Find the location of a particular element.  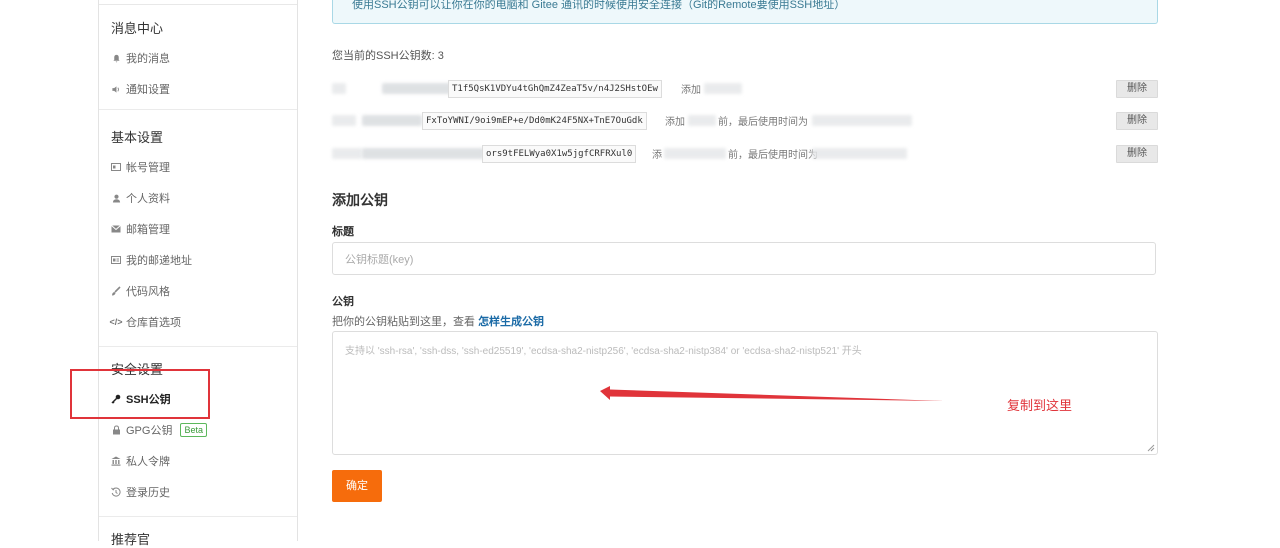

sidebar-item-notification-settings: 通知设置 is located at coordinates (140, 89).